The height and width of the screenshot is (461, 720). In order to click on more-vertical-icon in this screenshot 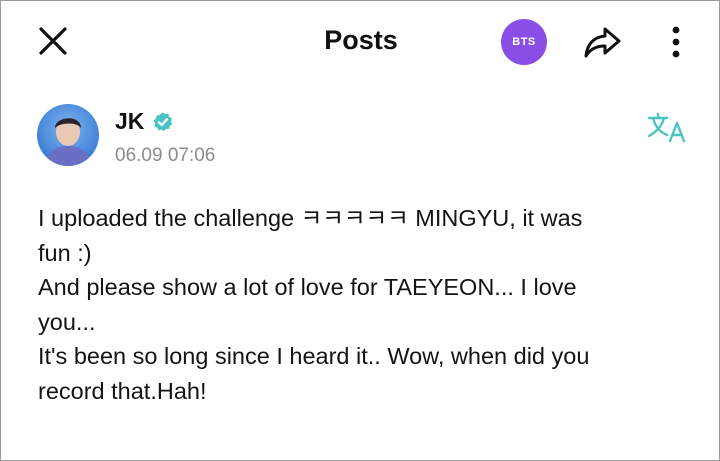, I will do `click(676, 42)`.